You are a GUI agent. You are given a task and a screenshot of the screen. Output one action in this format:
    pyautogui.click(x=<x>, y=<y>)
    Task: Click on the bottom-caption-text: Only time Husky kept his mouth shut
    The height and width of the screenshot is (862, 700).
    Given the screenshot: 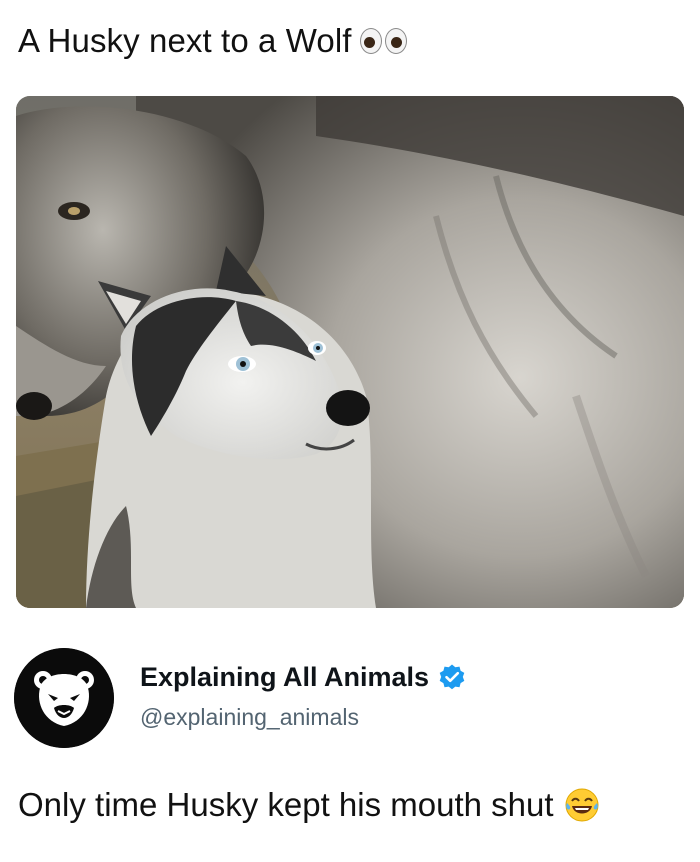 What is the action you would take?
    pyautogui.click(x=286, y=804)
    